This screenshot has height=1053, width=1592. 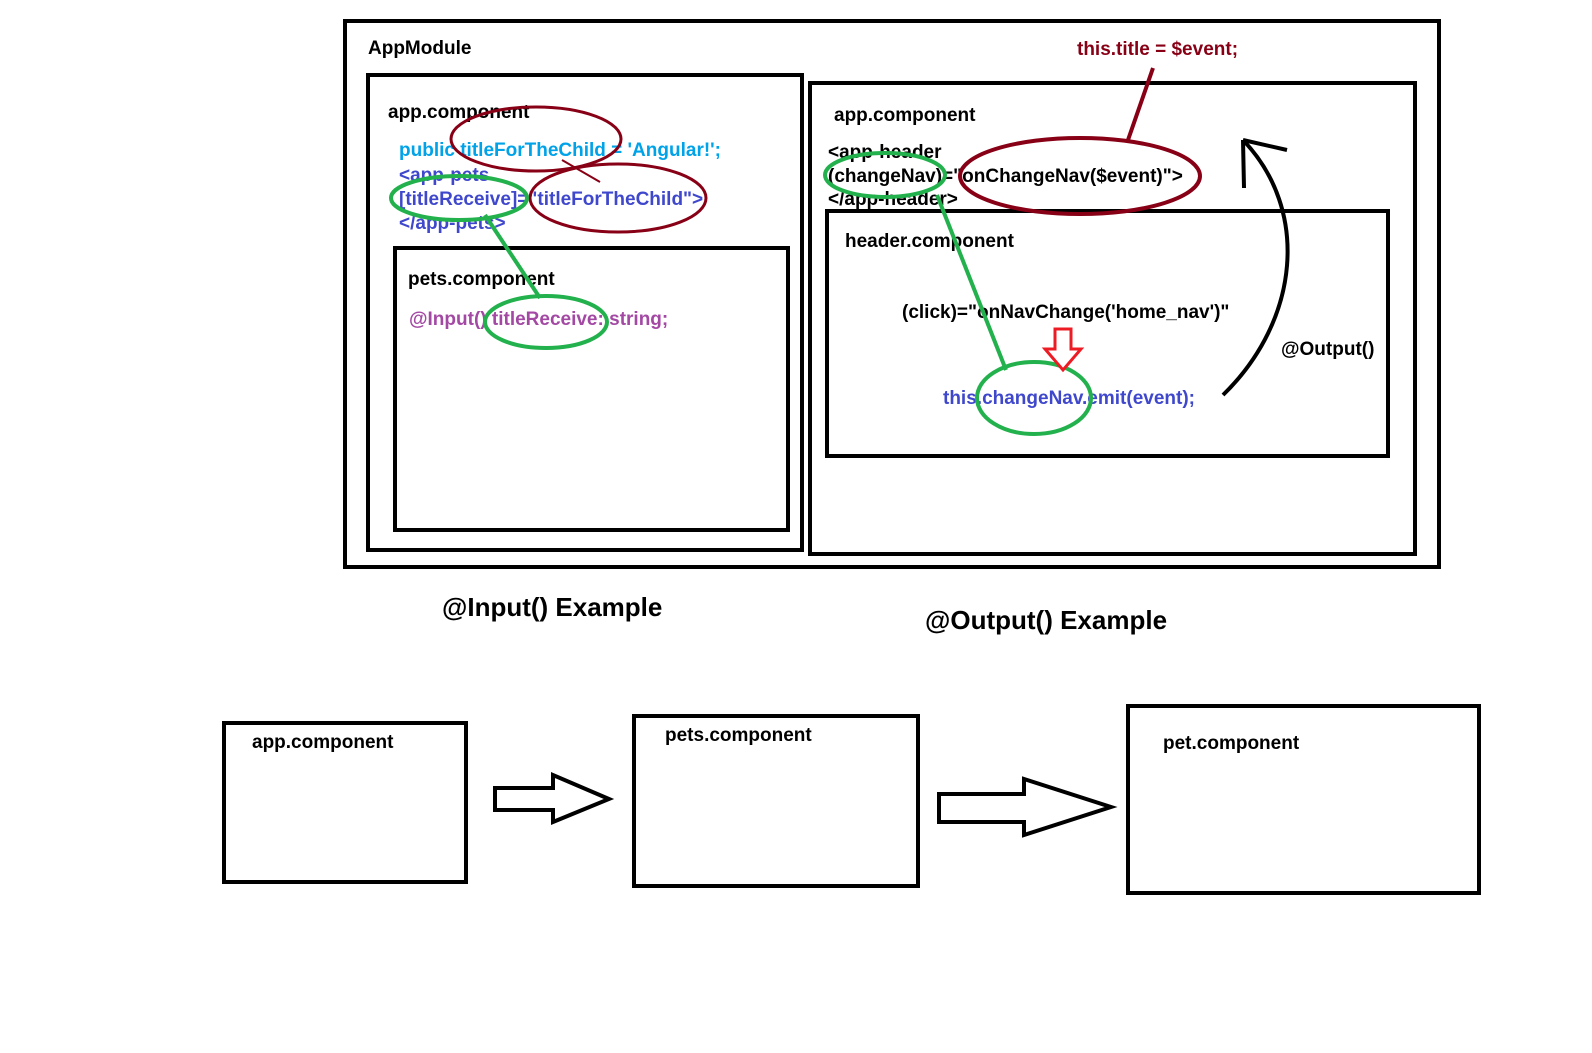 I want to click on input-code-line-3: [titleReceive]="titleForTheChild">, so click(x=551, y=199).